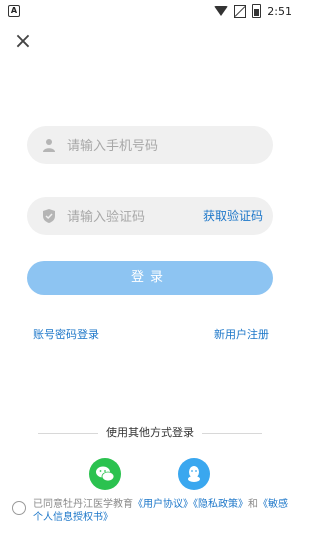  Describe the element at coordinates (49, 216) in the screenshot. I see `shield-icon` at that location.